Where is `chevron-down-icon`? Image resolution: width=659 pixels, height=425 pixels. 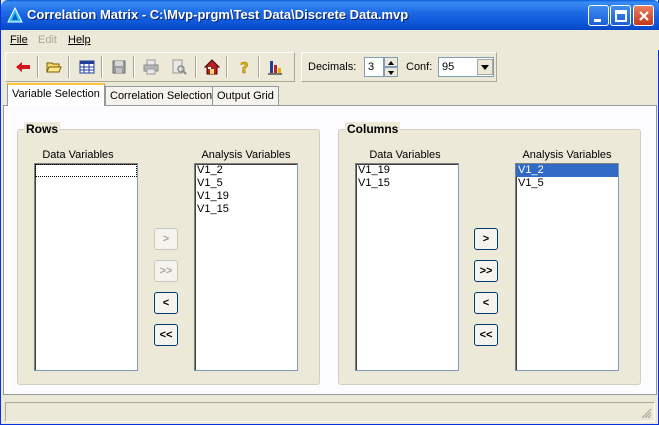
chevron-down-icon is located at coordinates (485, 67).